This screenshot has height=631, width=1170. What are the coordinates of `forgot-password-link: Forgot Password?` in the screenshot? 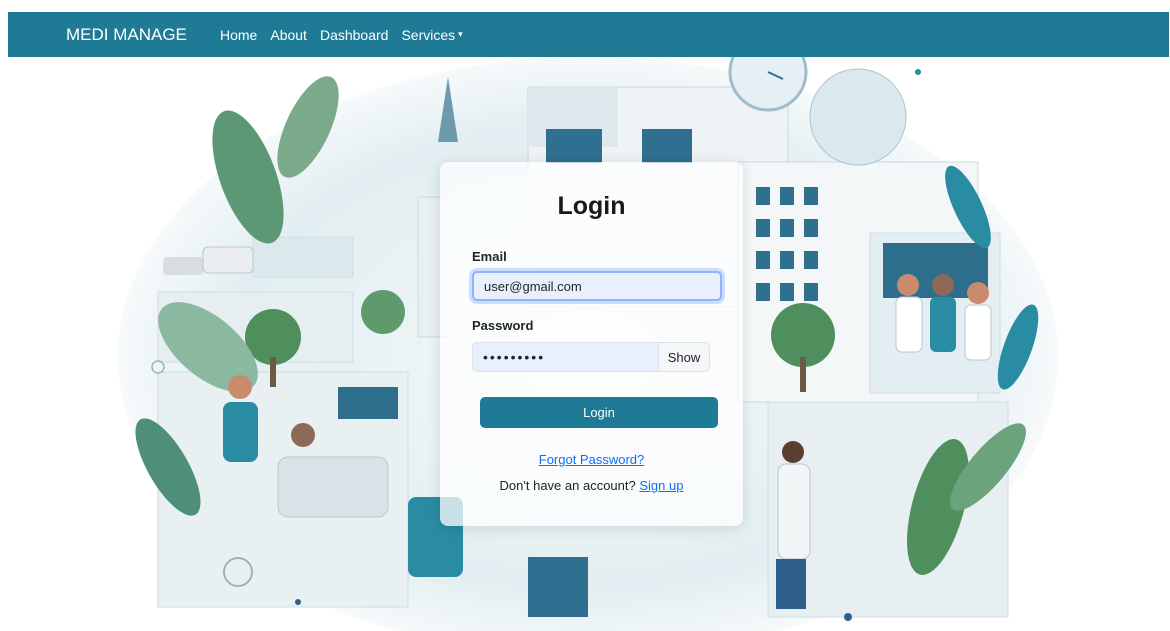 It's located at (591, 459).